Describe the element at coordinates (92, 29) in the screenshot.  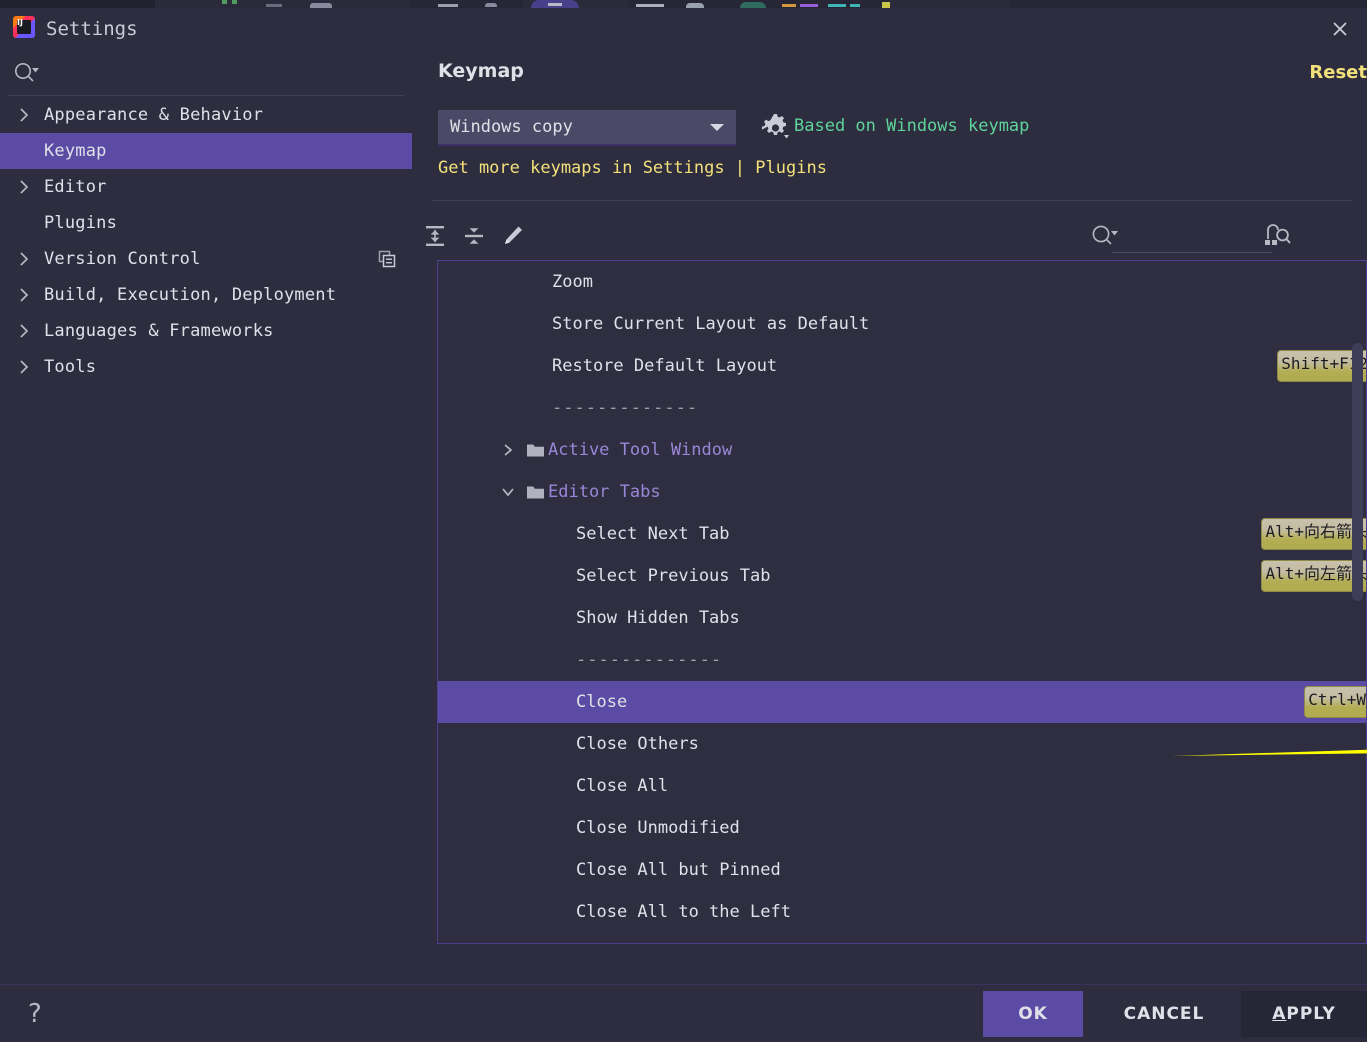
I see `window-title: Settings` at that location.